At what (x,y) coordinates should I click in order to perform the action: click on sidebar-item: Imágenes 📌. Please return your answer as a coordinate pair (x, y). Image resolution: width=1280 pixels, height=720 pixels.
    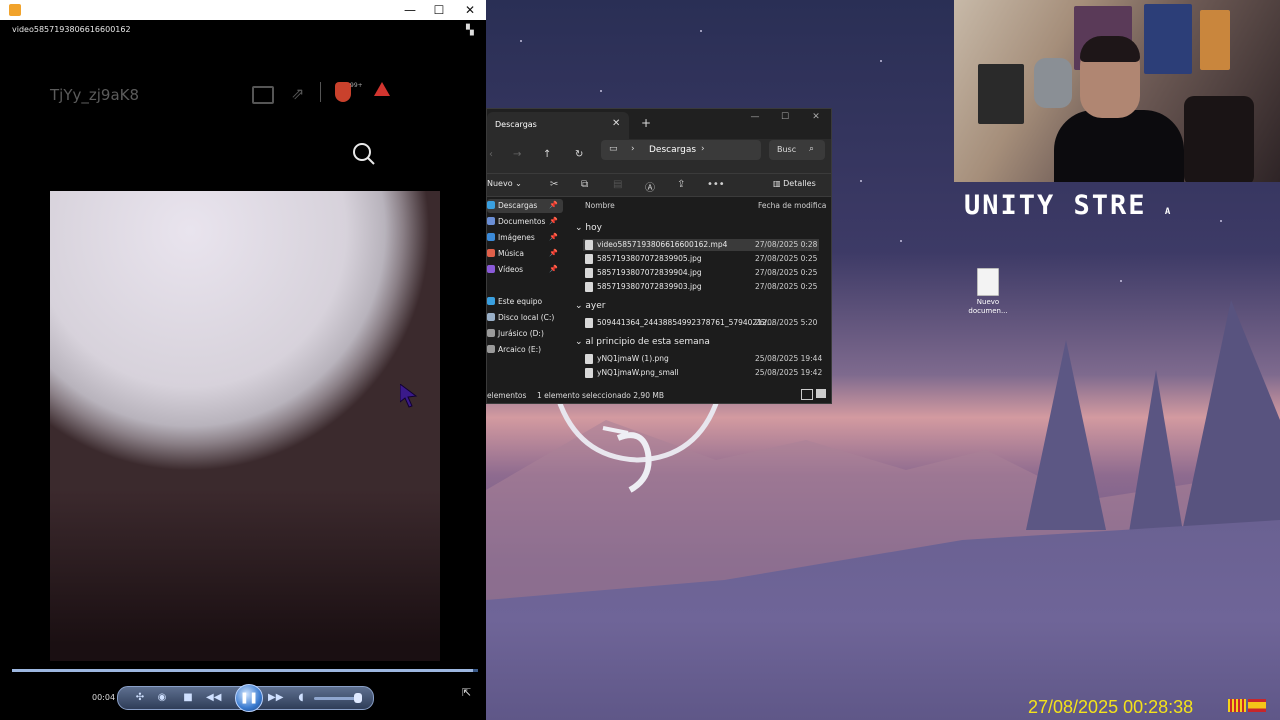
    Looking at the image, I should click on (525, 238).